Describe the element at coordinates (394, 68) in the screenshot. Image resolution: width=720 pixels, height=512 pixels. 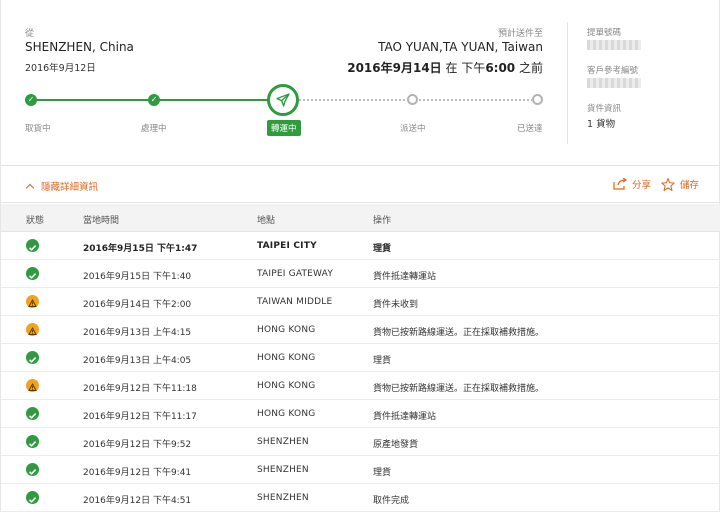
I see `eta-date: 2016年9月14日` at that location.